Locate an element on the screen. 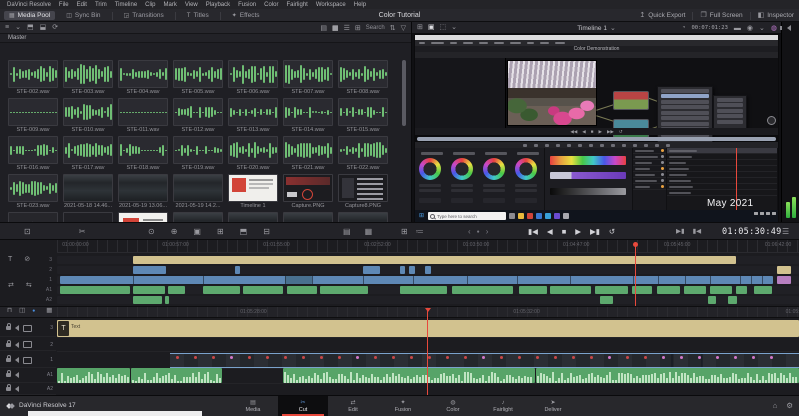 The width and height of the screenshot is (799, 416). tab-sync-bin: ◫ Sync Bin is located at coordinates (83, 15).